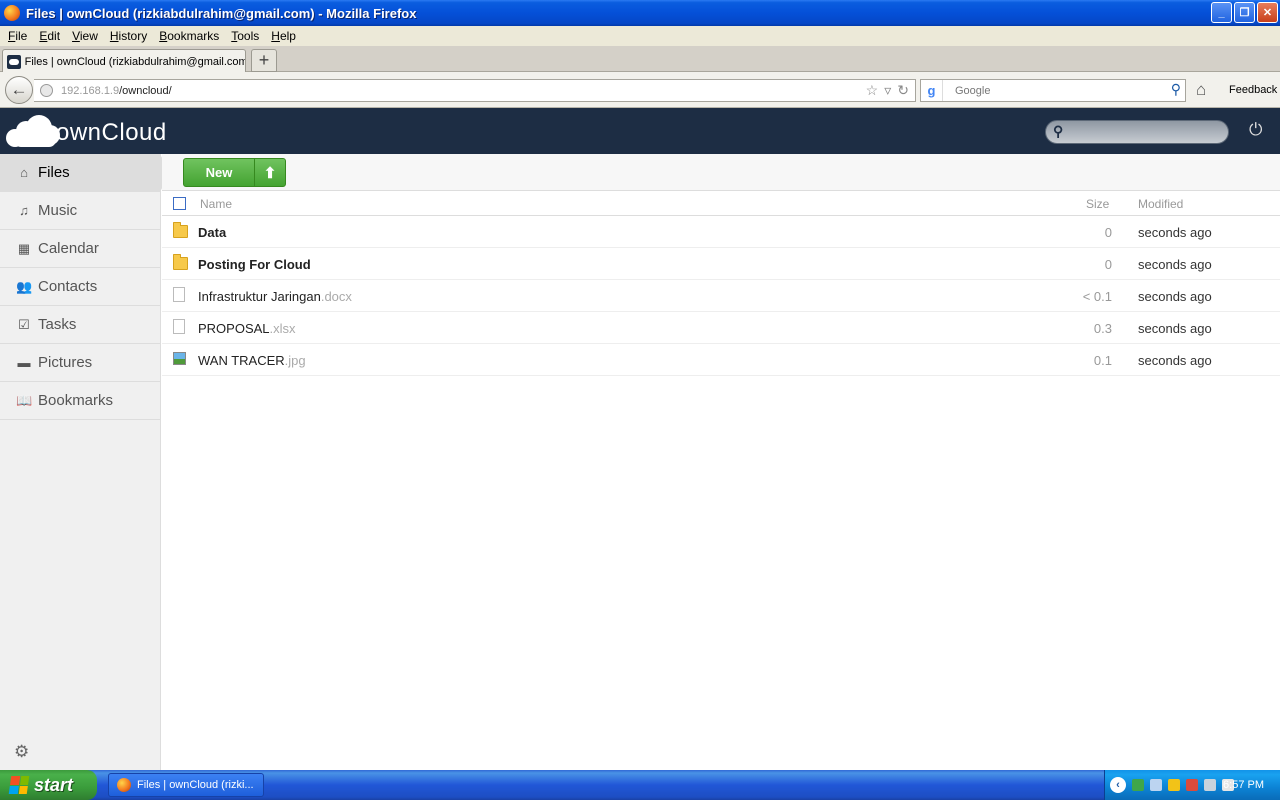  I want to click on owncloud-logo: ownCloud, so click(86, 131).